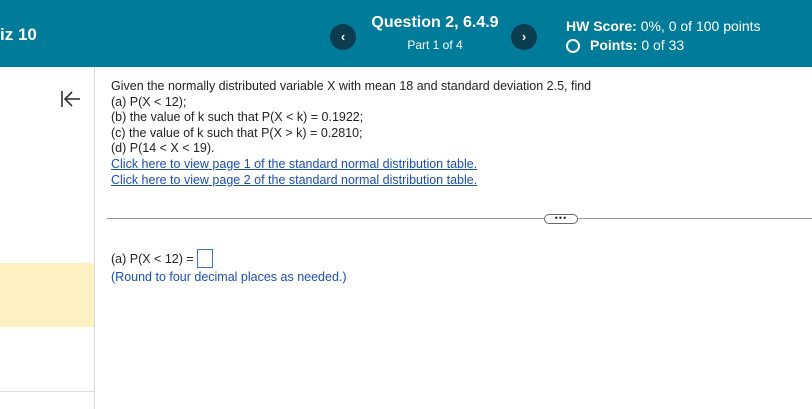  What do you see at coordinates (663, 45) in the screenshot?
I see `points-value: 0 of 33` at bounding box center [663, 45].